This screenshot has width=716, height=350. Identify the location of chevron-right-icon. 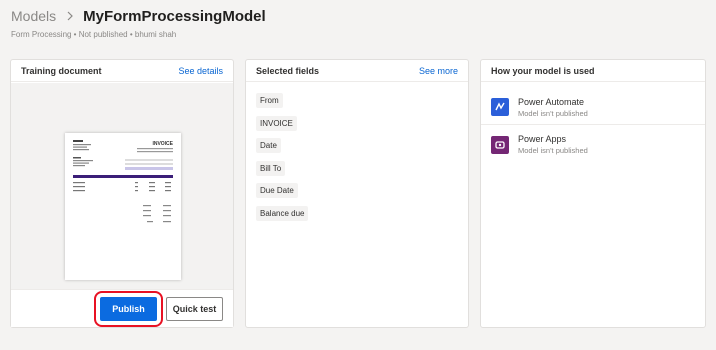
(70, 16).